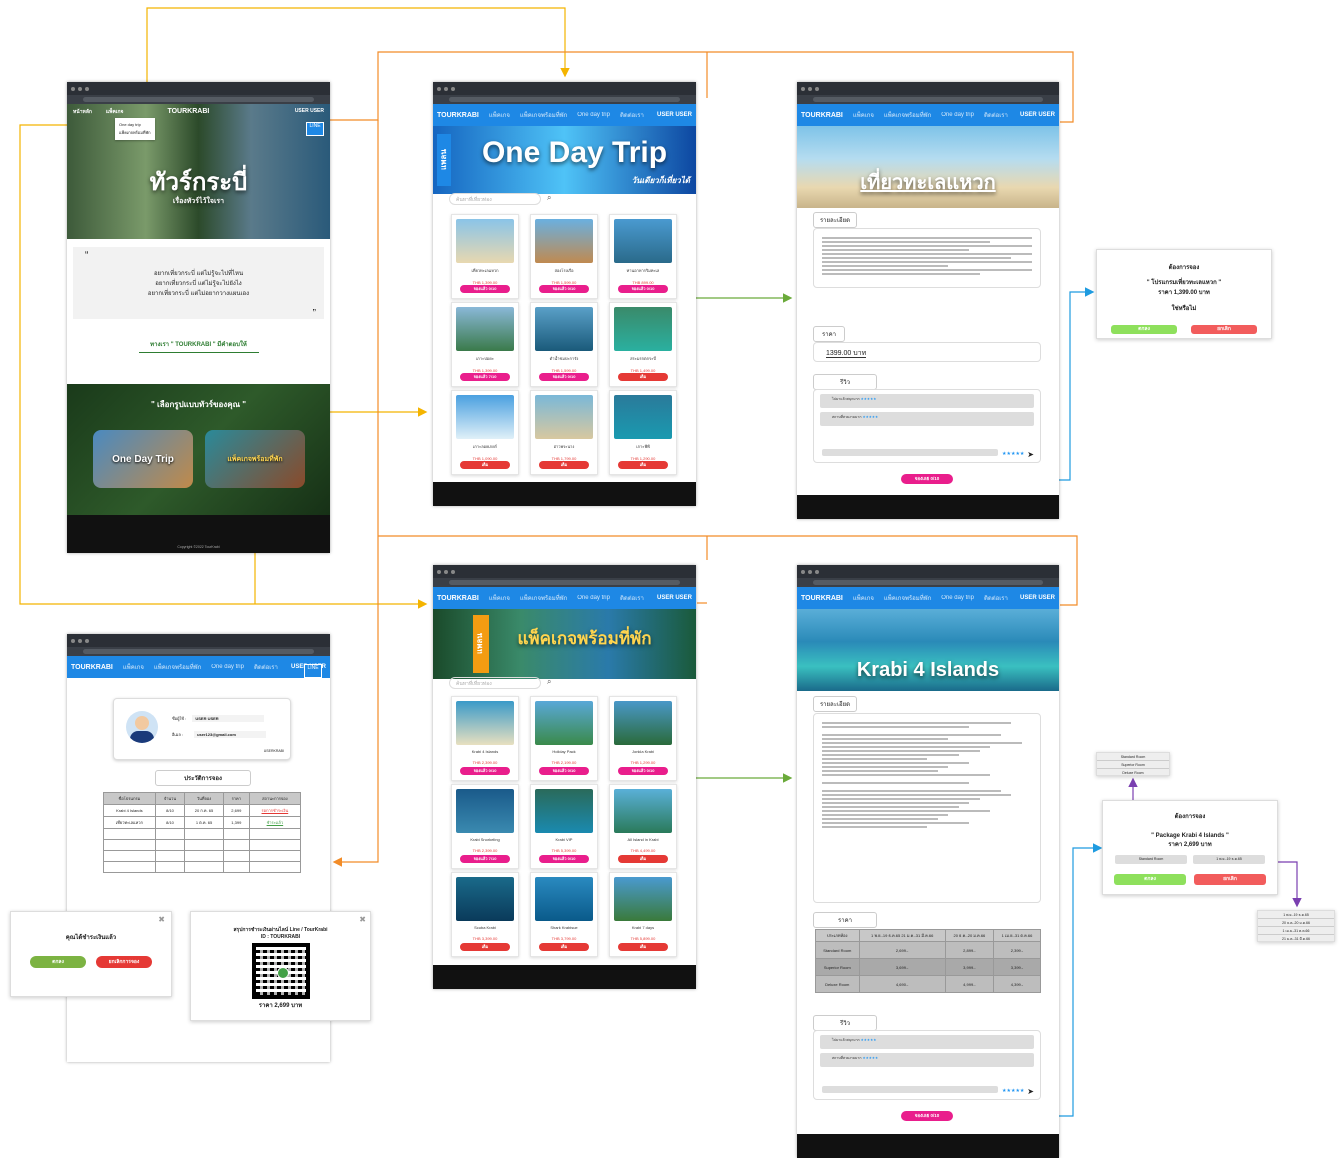 Image resolution: width=1343 pixels, height=1158 pixels. What do you see at coordinates (1296, 915) in the screenshot?
I see `date-option: 1 พ.ย.-19 ธ.ค.65` at bounding box center [1296, 915].